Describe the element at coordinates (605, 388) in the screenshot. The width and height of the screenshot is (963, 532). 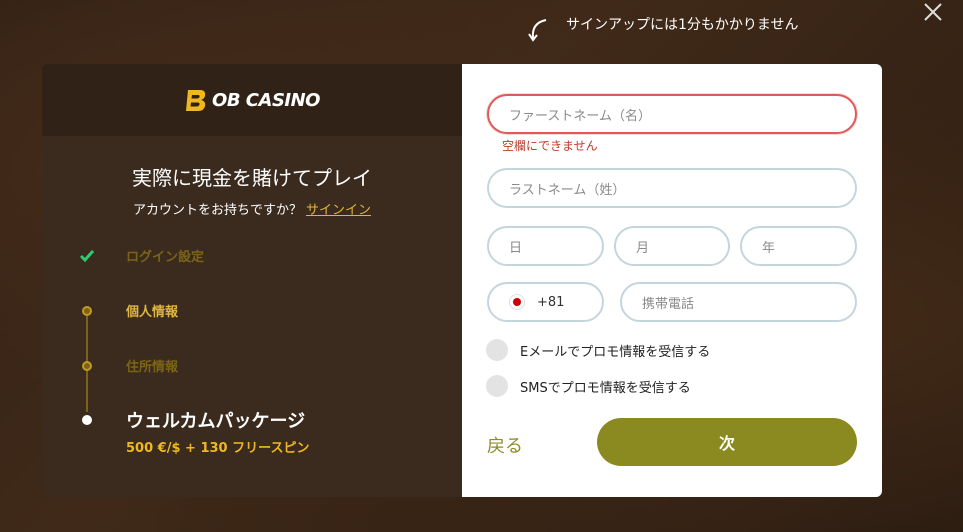
I see `sms-promo-label: SMSでプロモ情報を受信する` at that location.